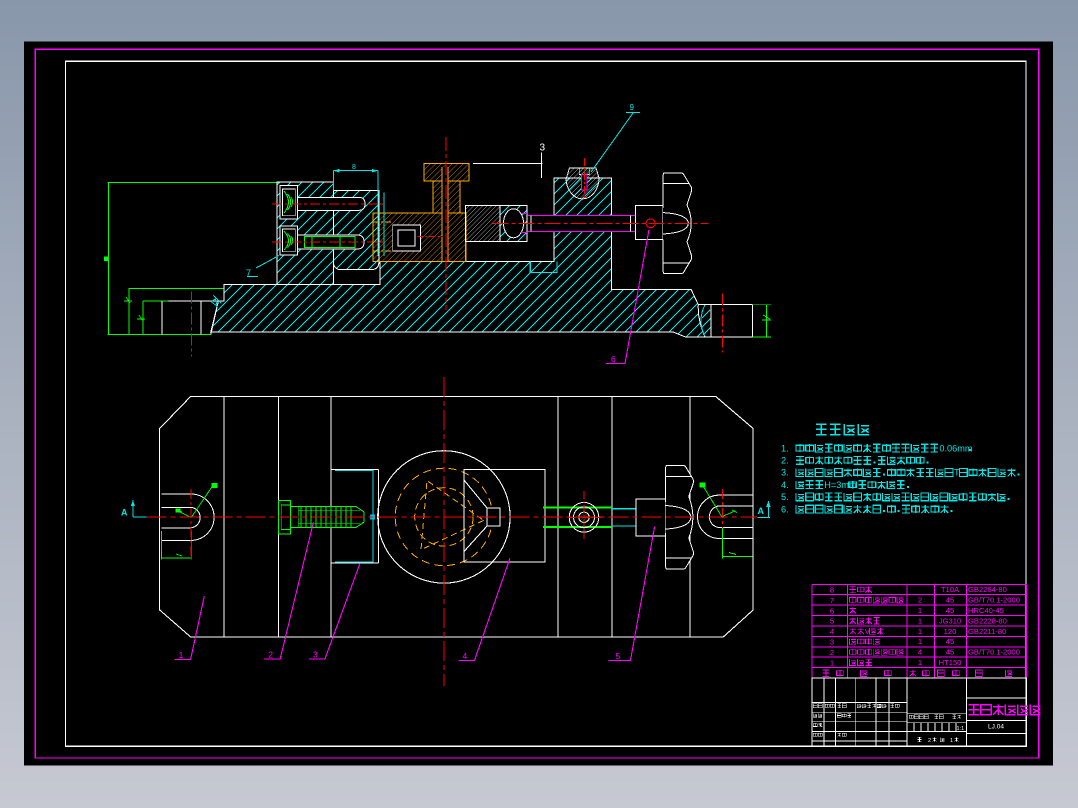 The image size is (1078, 808). Describe the element at coordinates (950, 620) in the screenshot. I see `svg-text: JG310` at that location.